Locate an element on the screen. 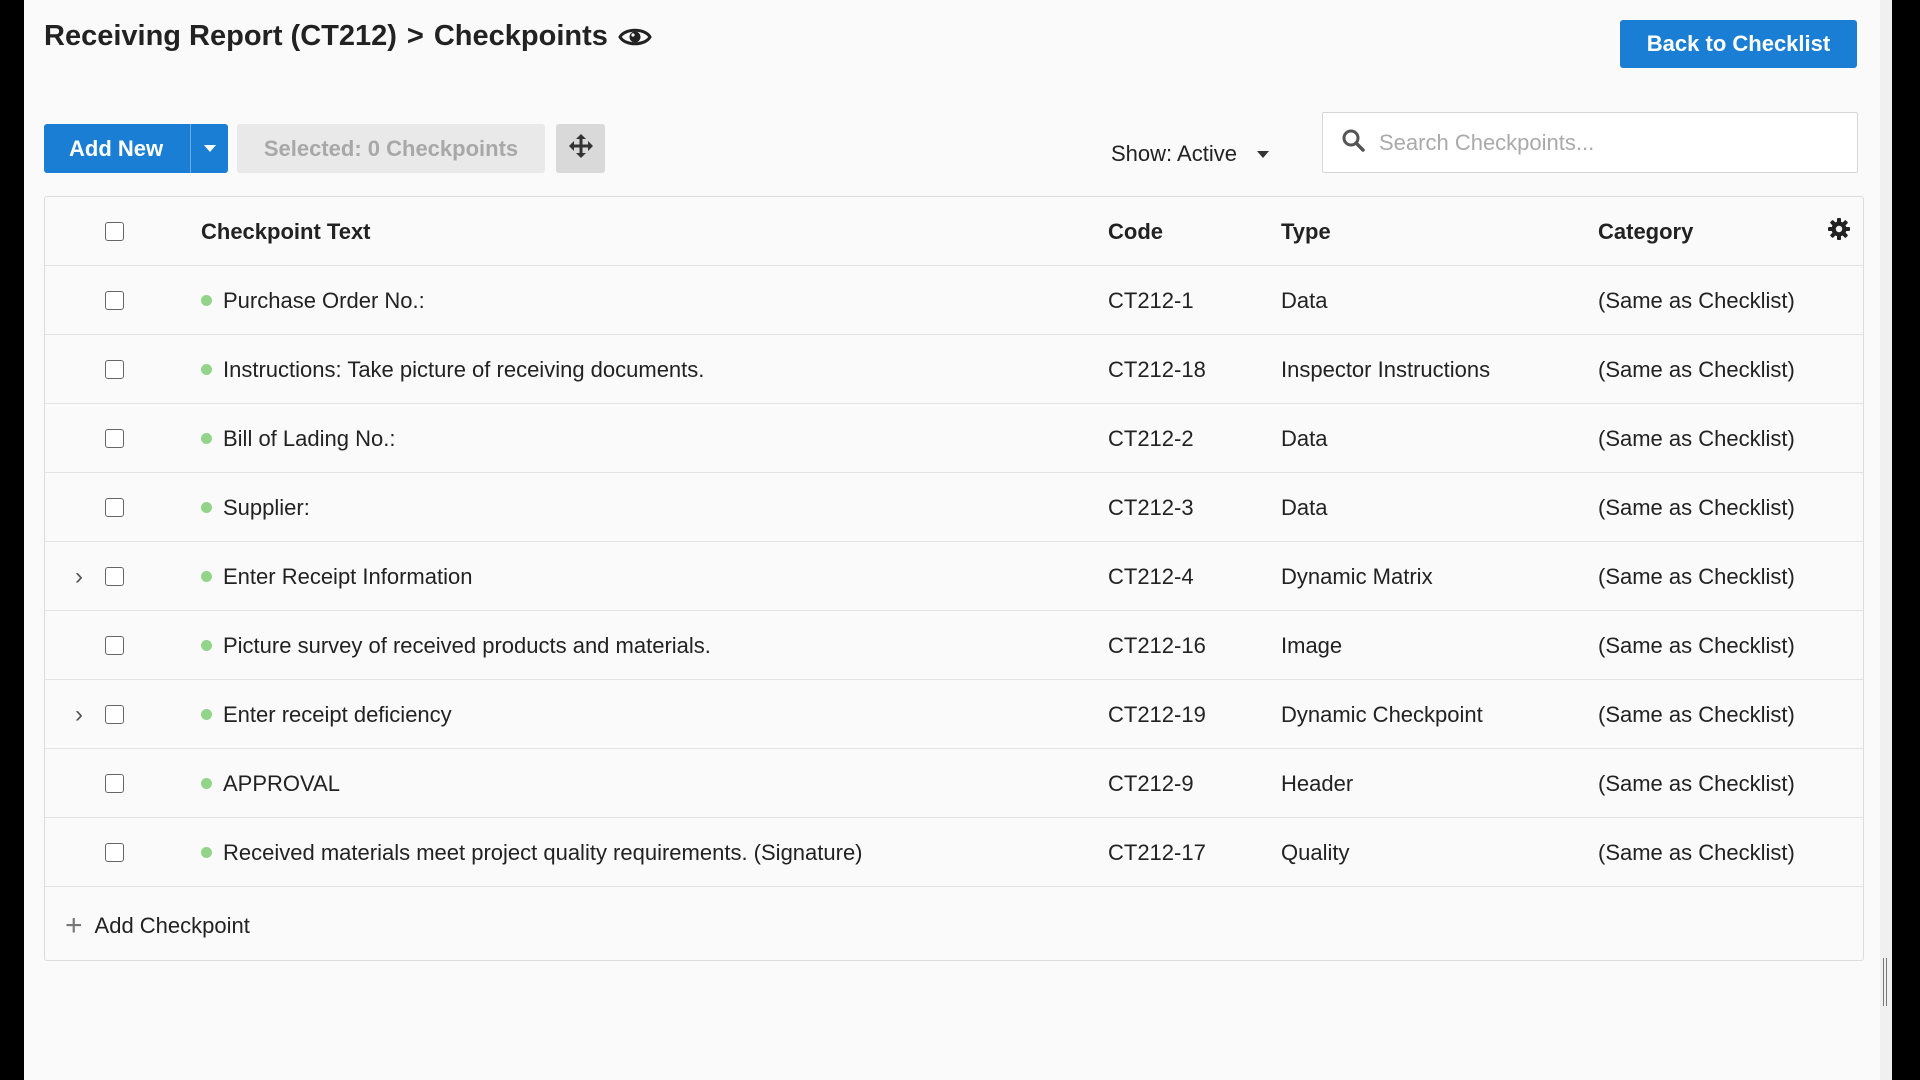  column-header-checkpoint-text: Checkpoint Text is located at coordinates (286, 231).